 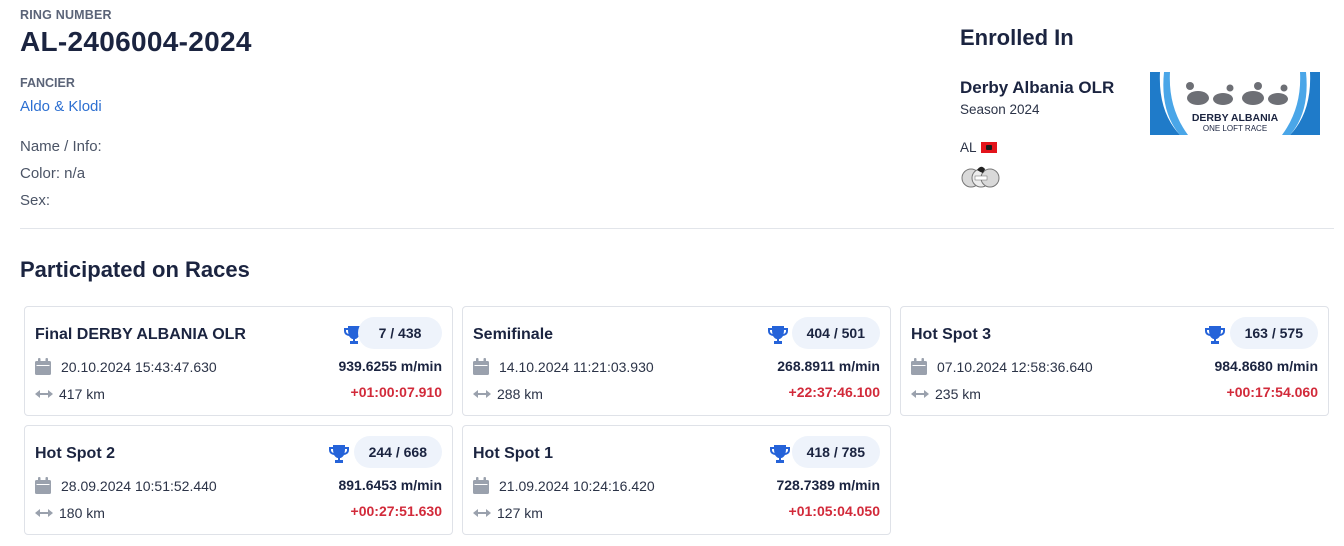 I want to click on race-distance-row: 417 km, so click(x=70, y=394).